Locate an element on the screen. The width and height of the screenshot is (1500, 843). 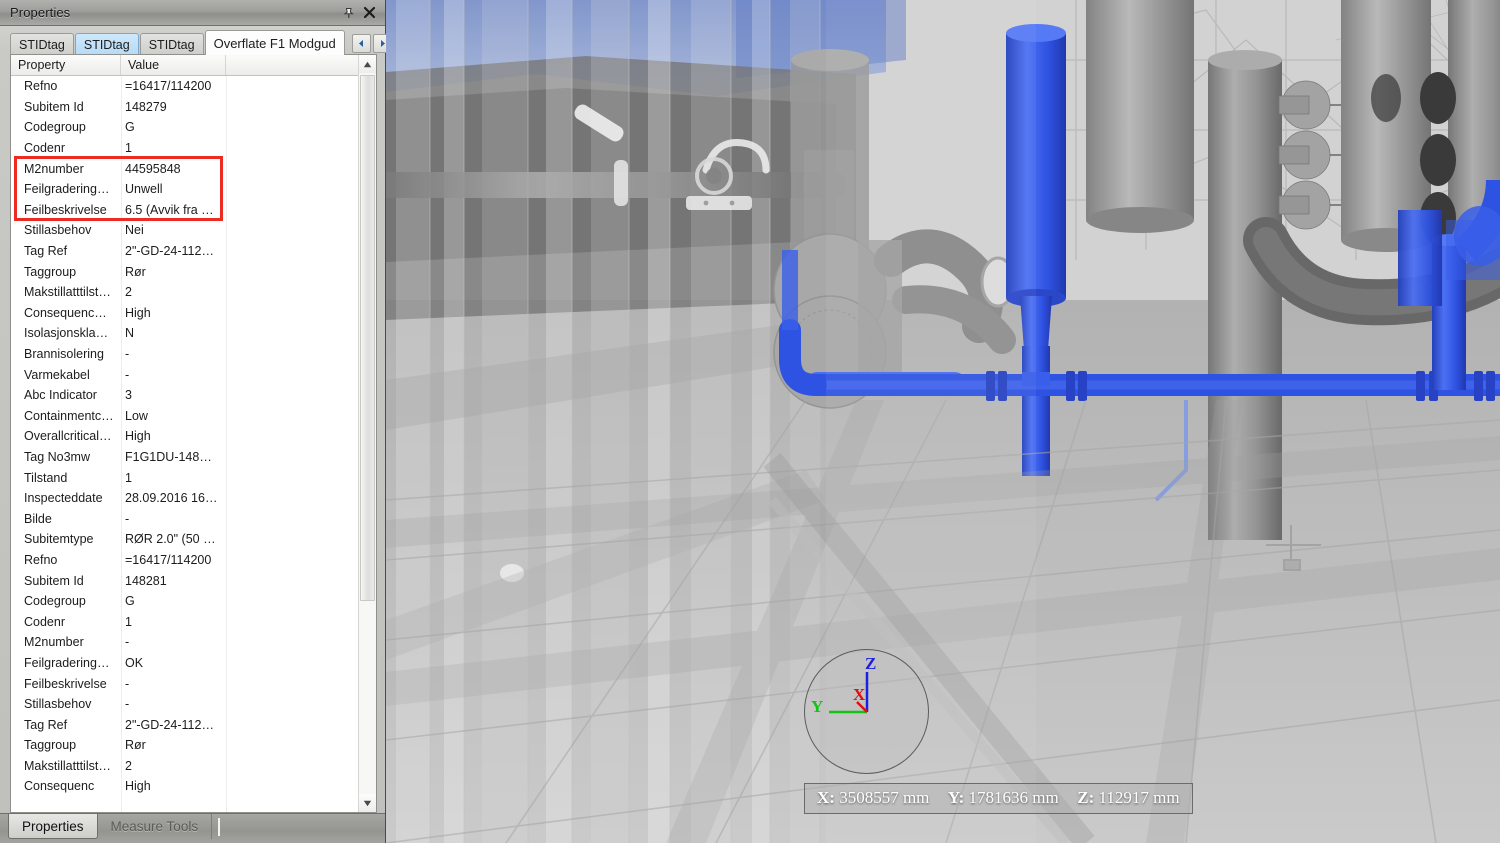
tab-overflate-f1-modgud: Overflate F1 Modgud is located at coordinates (274, 42).